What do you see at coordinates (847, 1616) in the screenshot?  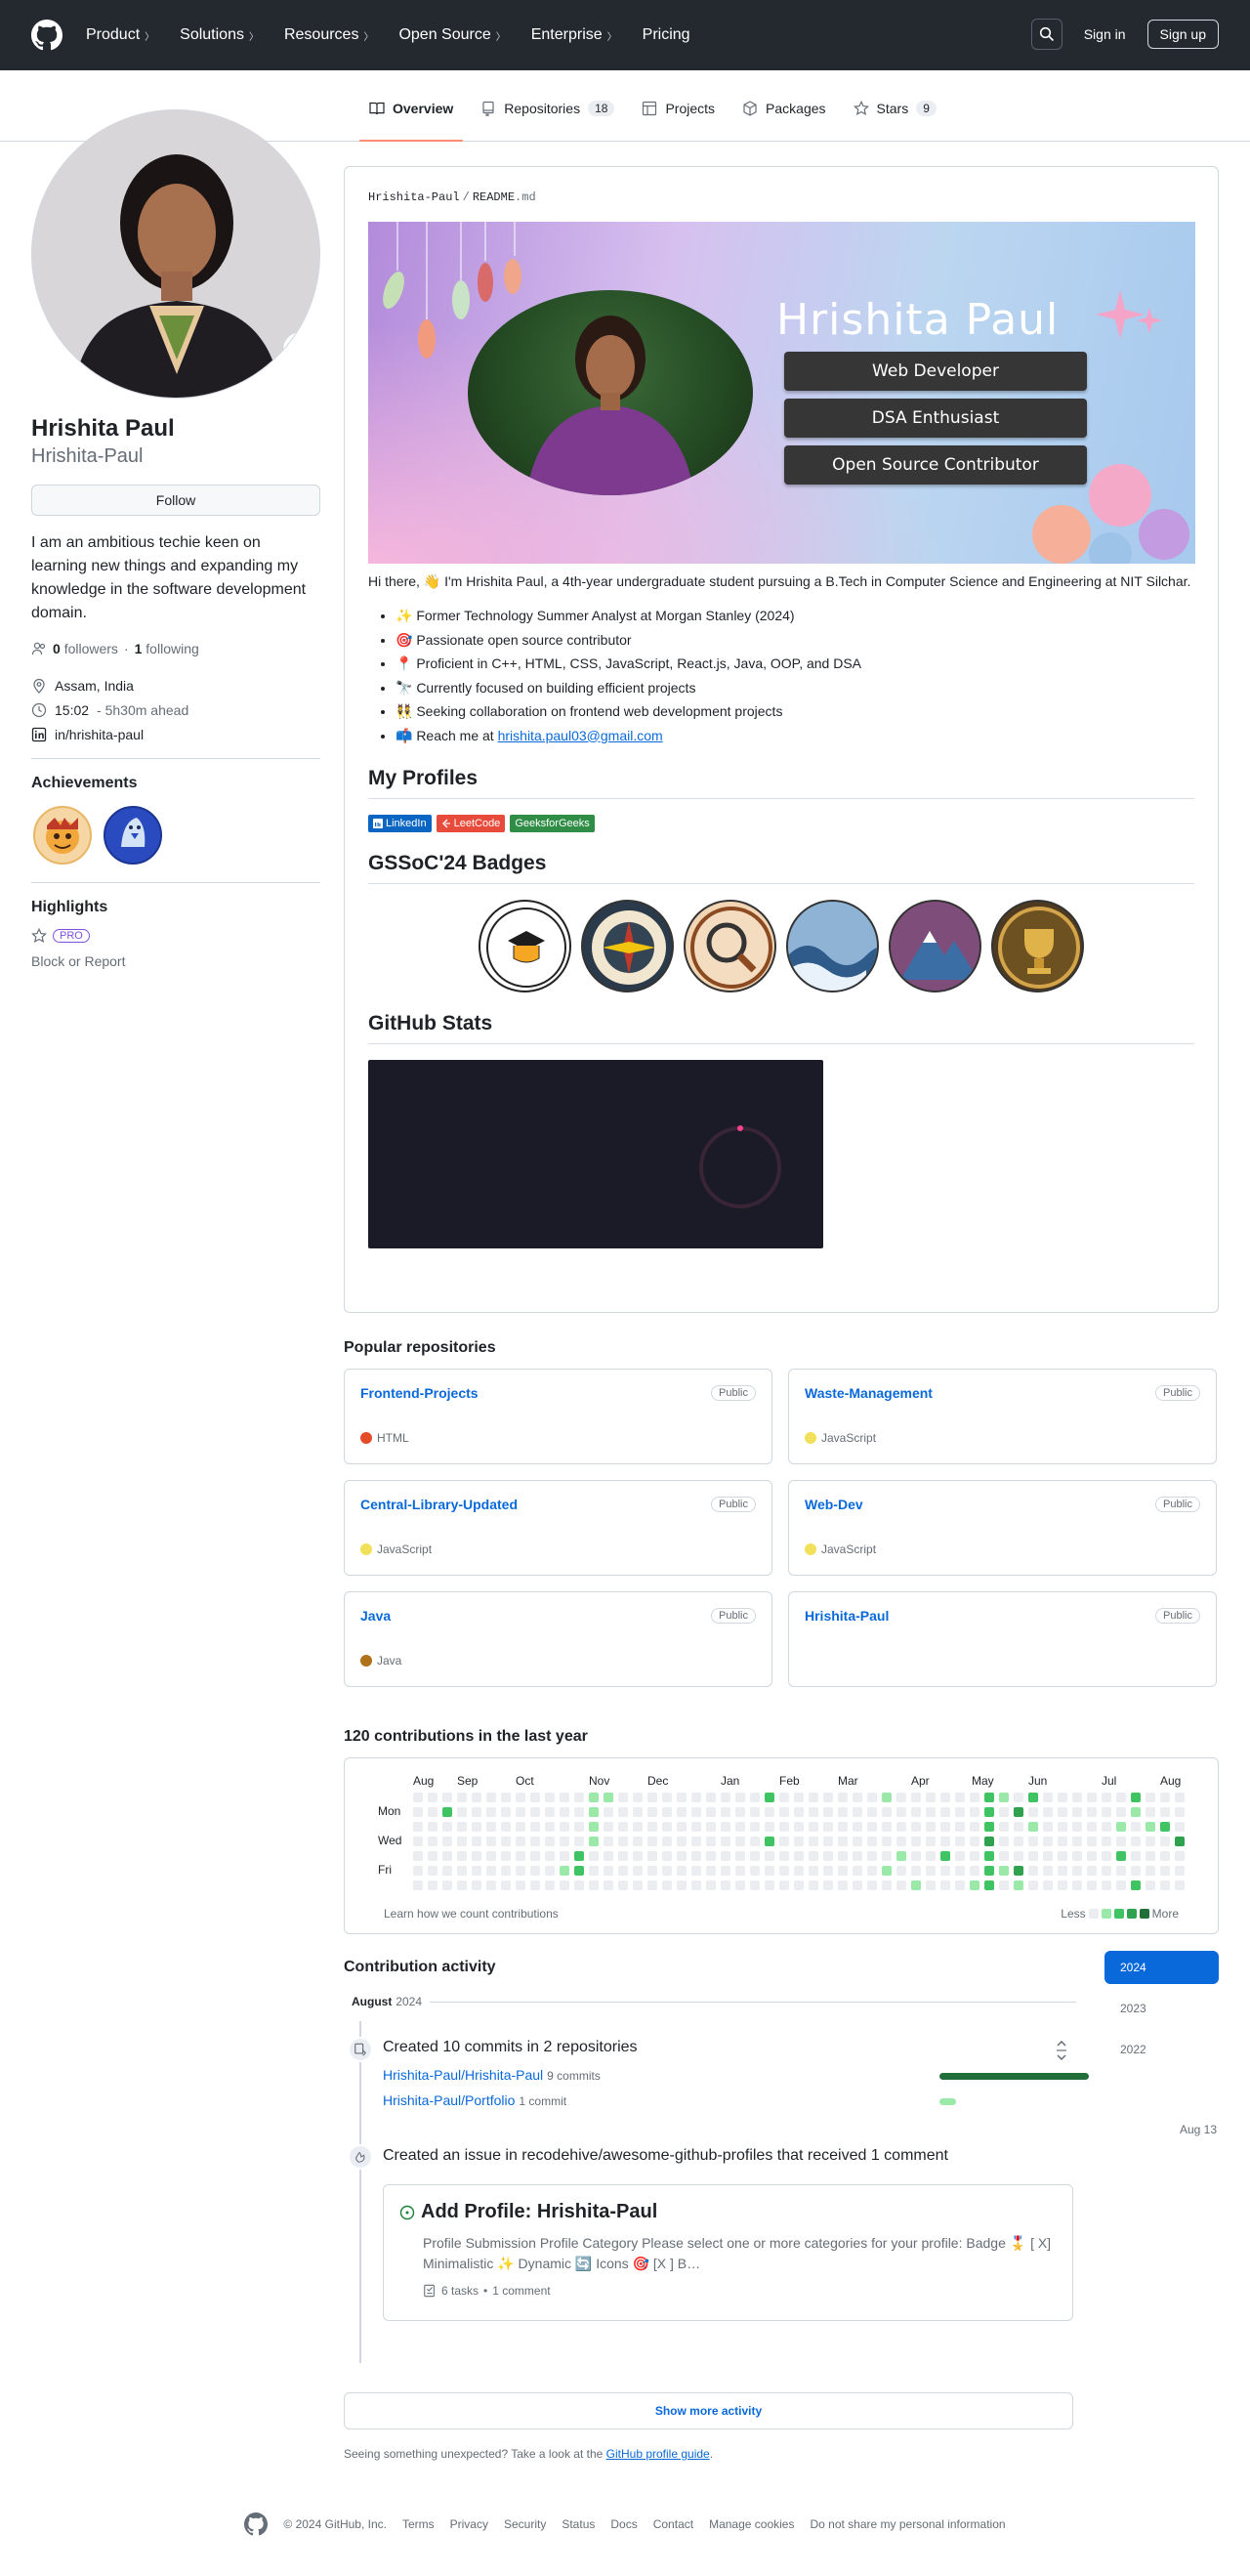 I see `repo-link: Hrishita-Paul` at bounding box center [847, 1616].